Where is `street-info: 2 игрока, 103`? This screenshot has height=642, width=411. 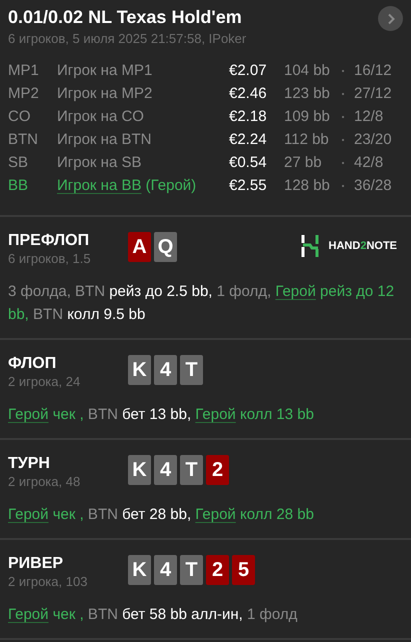 street-info: 2 игрока, 103 is located at coordinates (48, 581).